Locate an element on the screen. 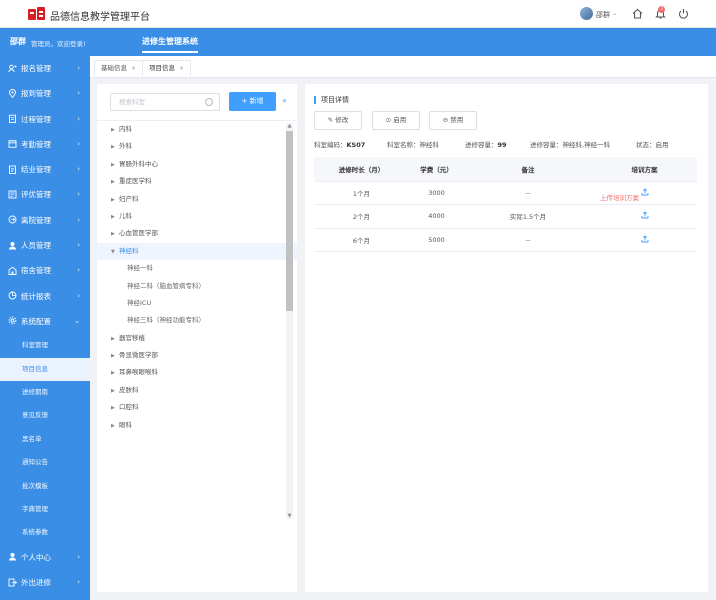 The image size is (716, 600). sidebar-item-process: 过程管理 › is located at coordinates (45, 119).